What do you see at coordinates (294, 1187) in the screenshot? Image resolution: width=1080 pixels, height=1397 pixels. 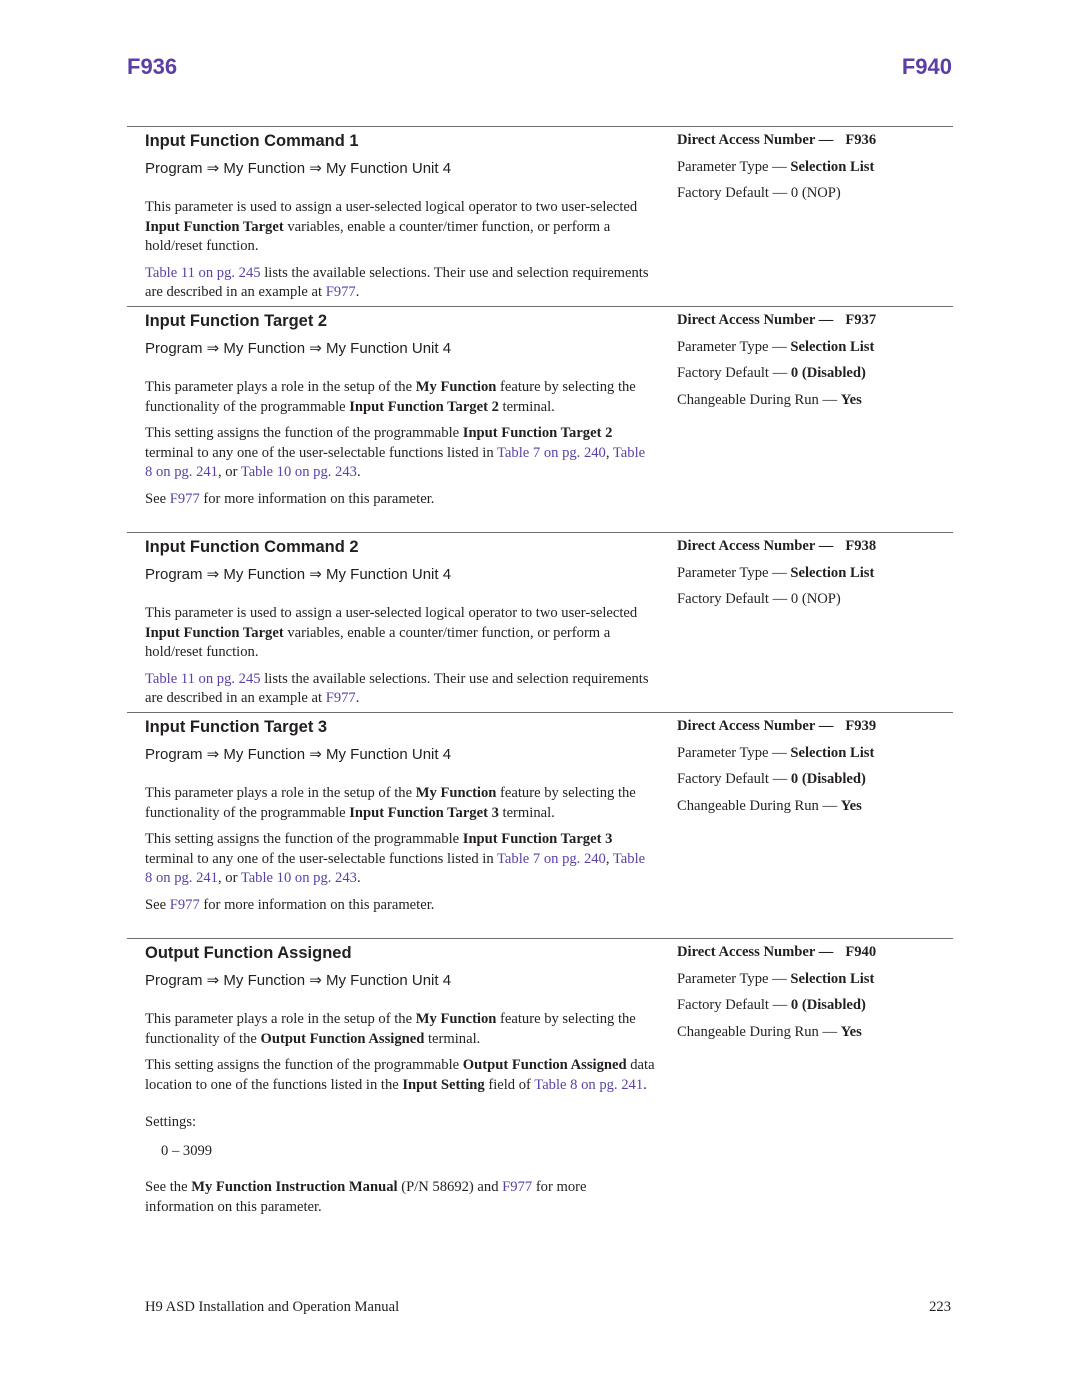 I see `bold-term: My Function Instruction Manual` at bounding box center [294, 1187].